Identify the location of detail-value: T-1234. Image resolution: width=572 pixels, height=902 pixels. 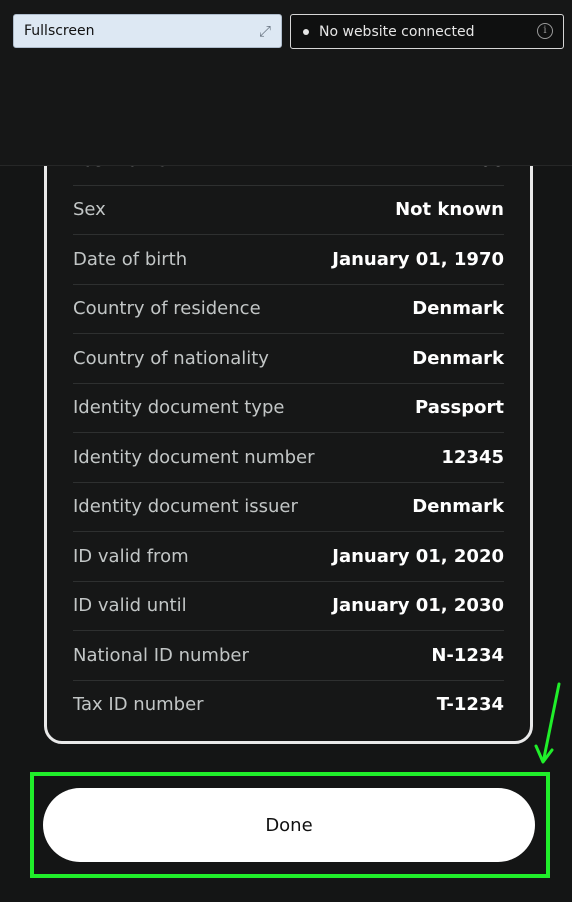
(470, 705).